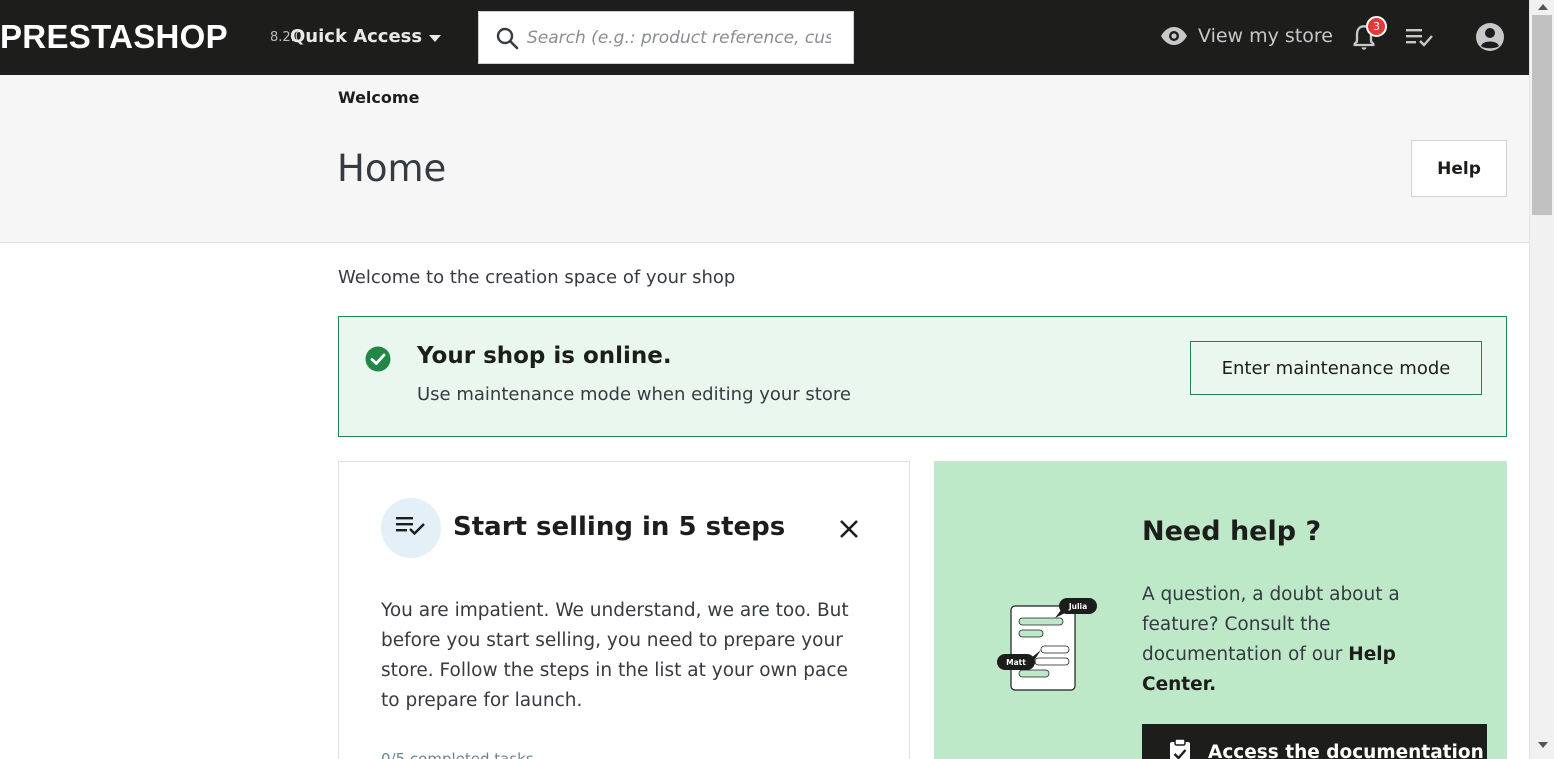 The height and width of the screenshot is (759, 1554). I want to click on enter-maintenance-mode-button: Enter maintenance mode, so click(1336, 368).